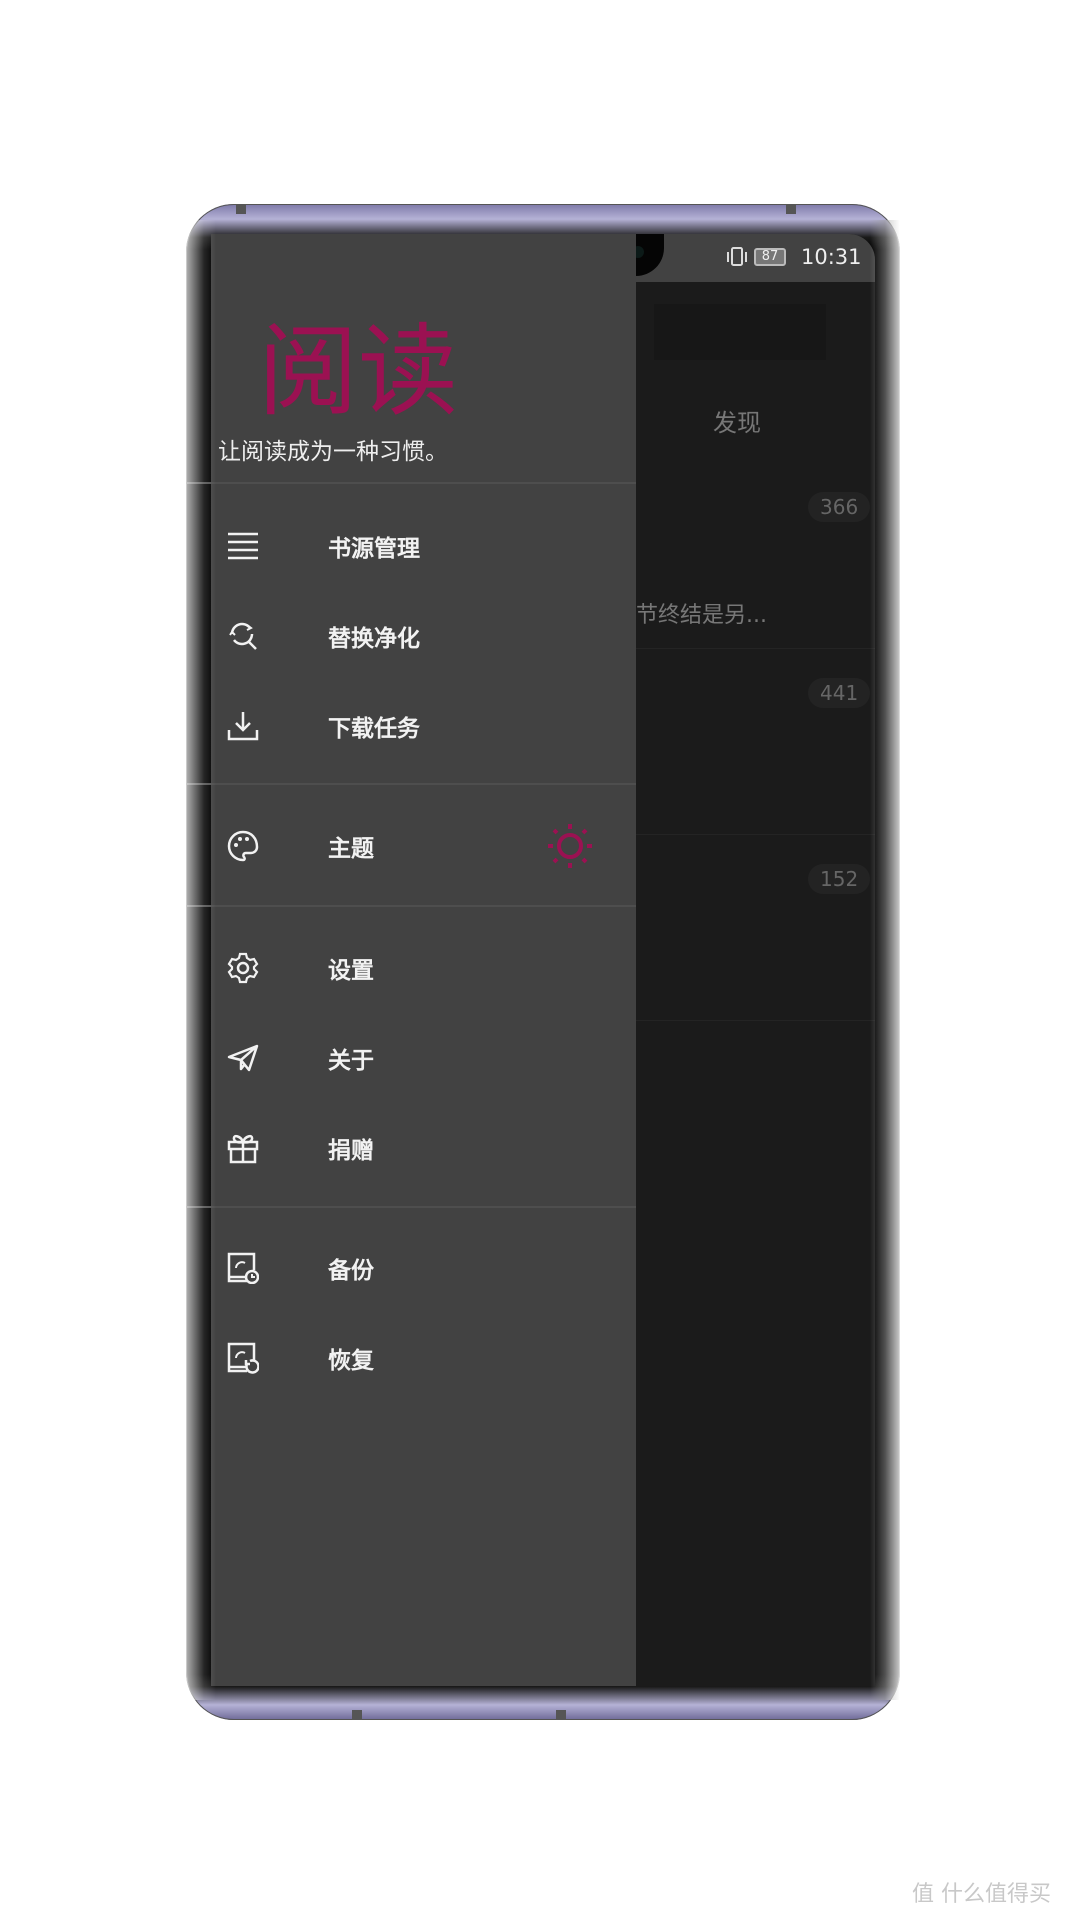 Image resolution: width=1080 pixels, height=1929 pixels. Describe the element at coordinates (423, 636) in the screenshot. I see `menu-item-replace: 替换净化` at that location.